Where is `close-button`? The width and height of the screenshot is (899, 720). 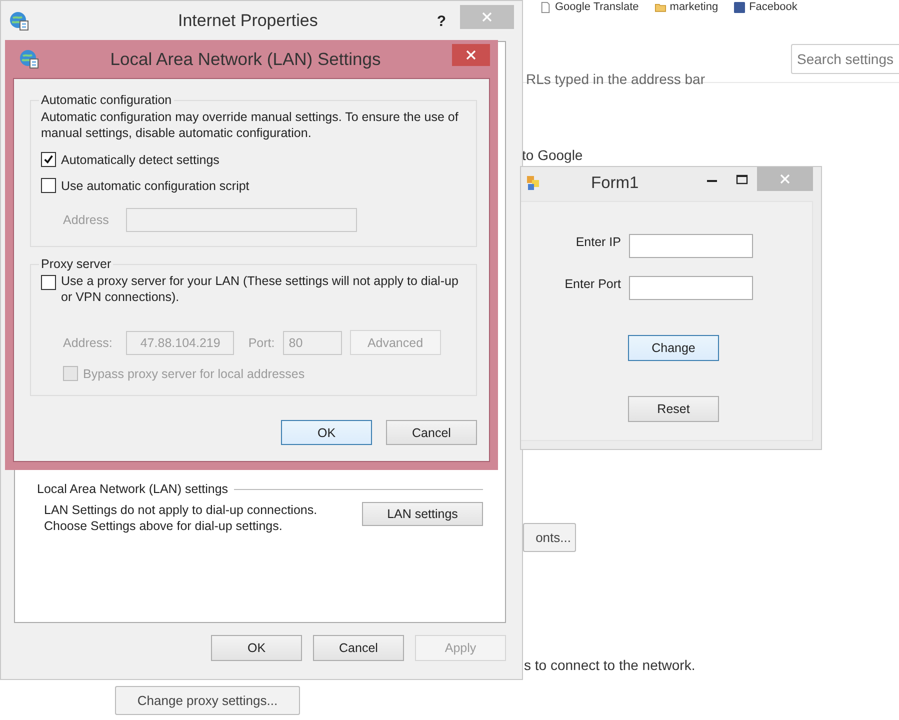 close-button is located at coordinates (471, 55).